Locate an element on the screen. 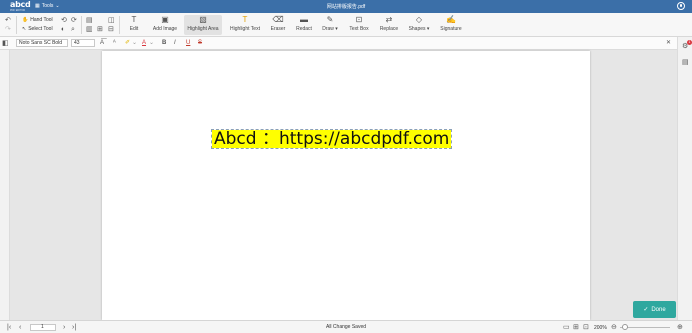 This screenshot has width=692, height=333. underline-button: U is located at coordinates (188, 43).